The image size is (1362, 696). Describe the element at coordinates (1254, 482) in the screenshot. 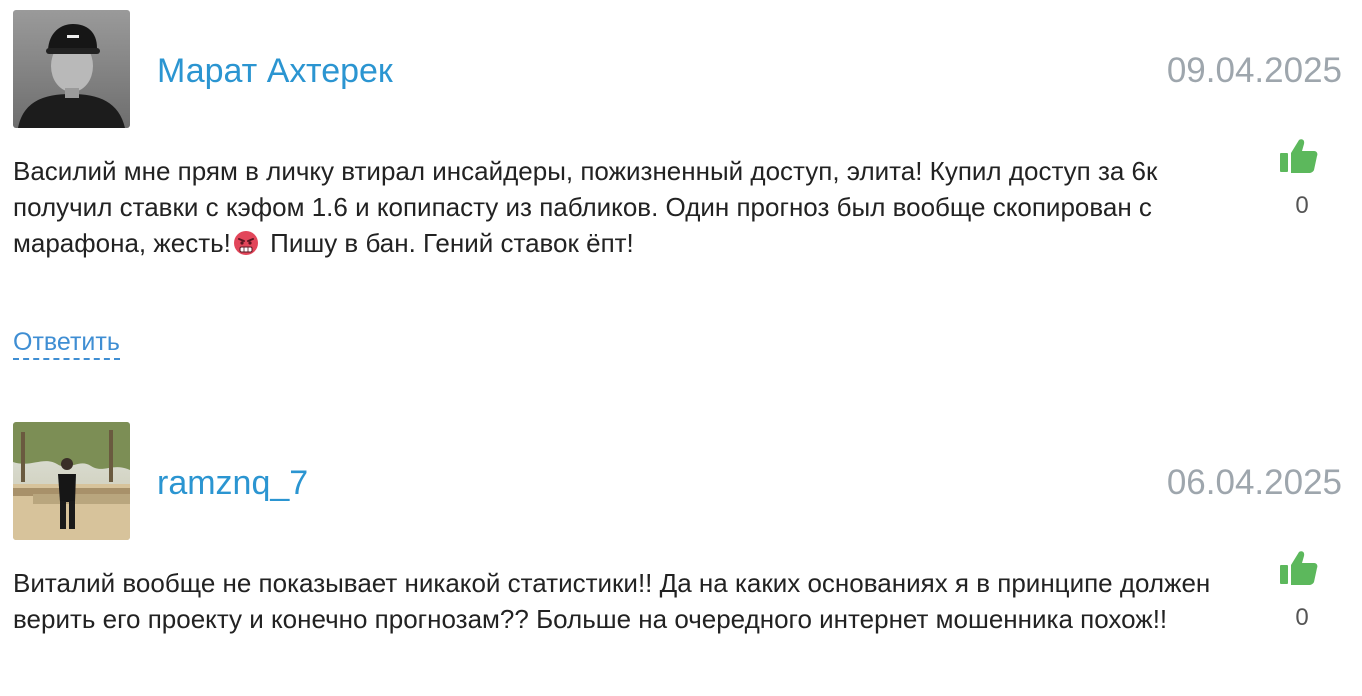

I see `comment-date: 06.04.2025` at that location.